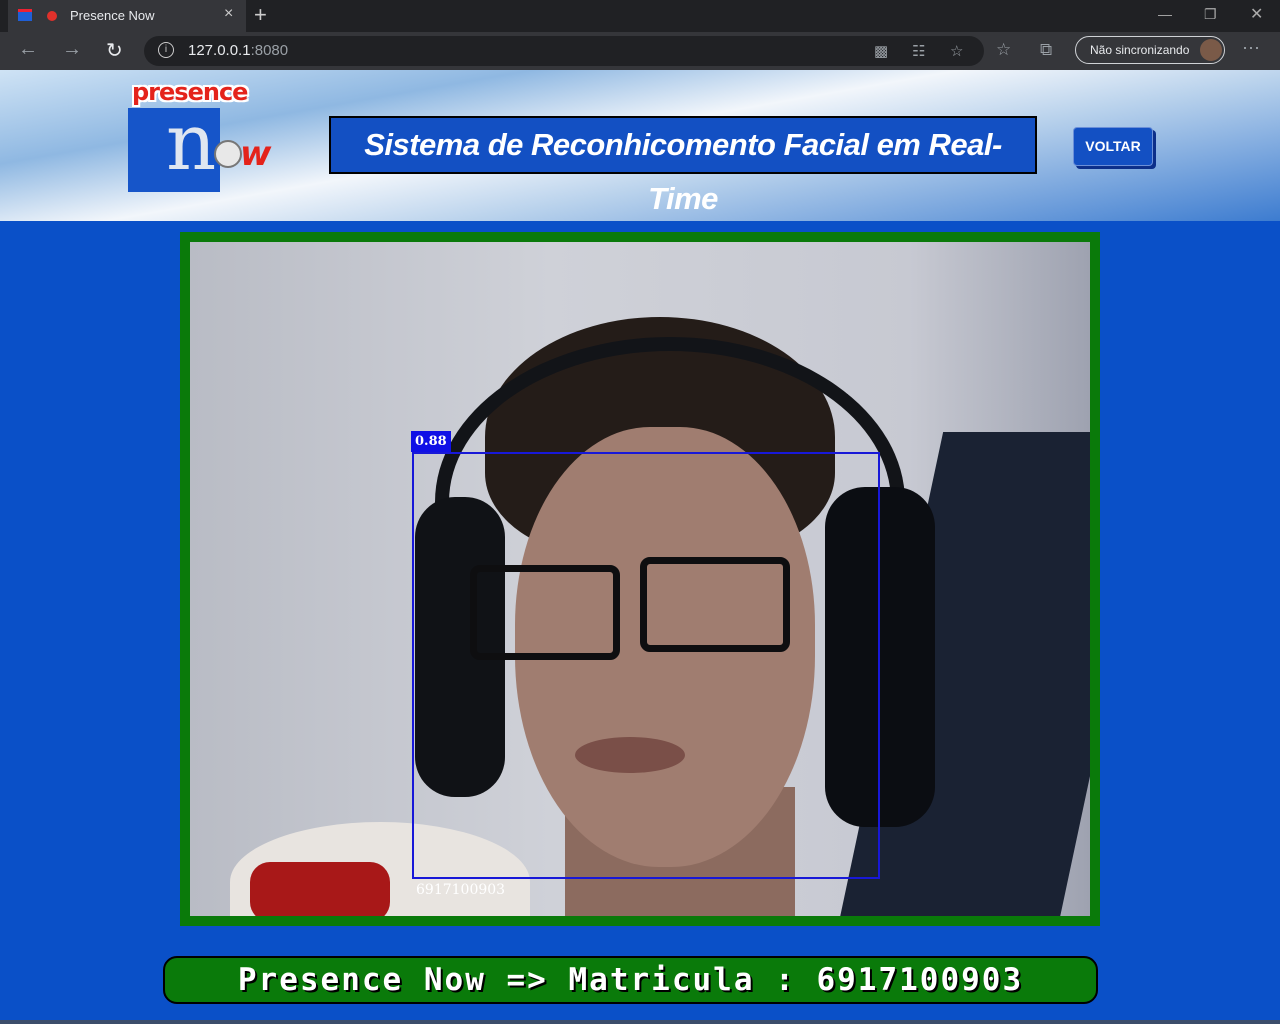 Image resolution: width=1280 pixels, height=1024 pixels. Describe the element at coordinates (918, 51) in the screenshot. I see `translate-icon: ☷` at that location.